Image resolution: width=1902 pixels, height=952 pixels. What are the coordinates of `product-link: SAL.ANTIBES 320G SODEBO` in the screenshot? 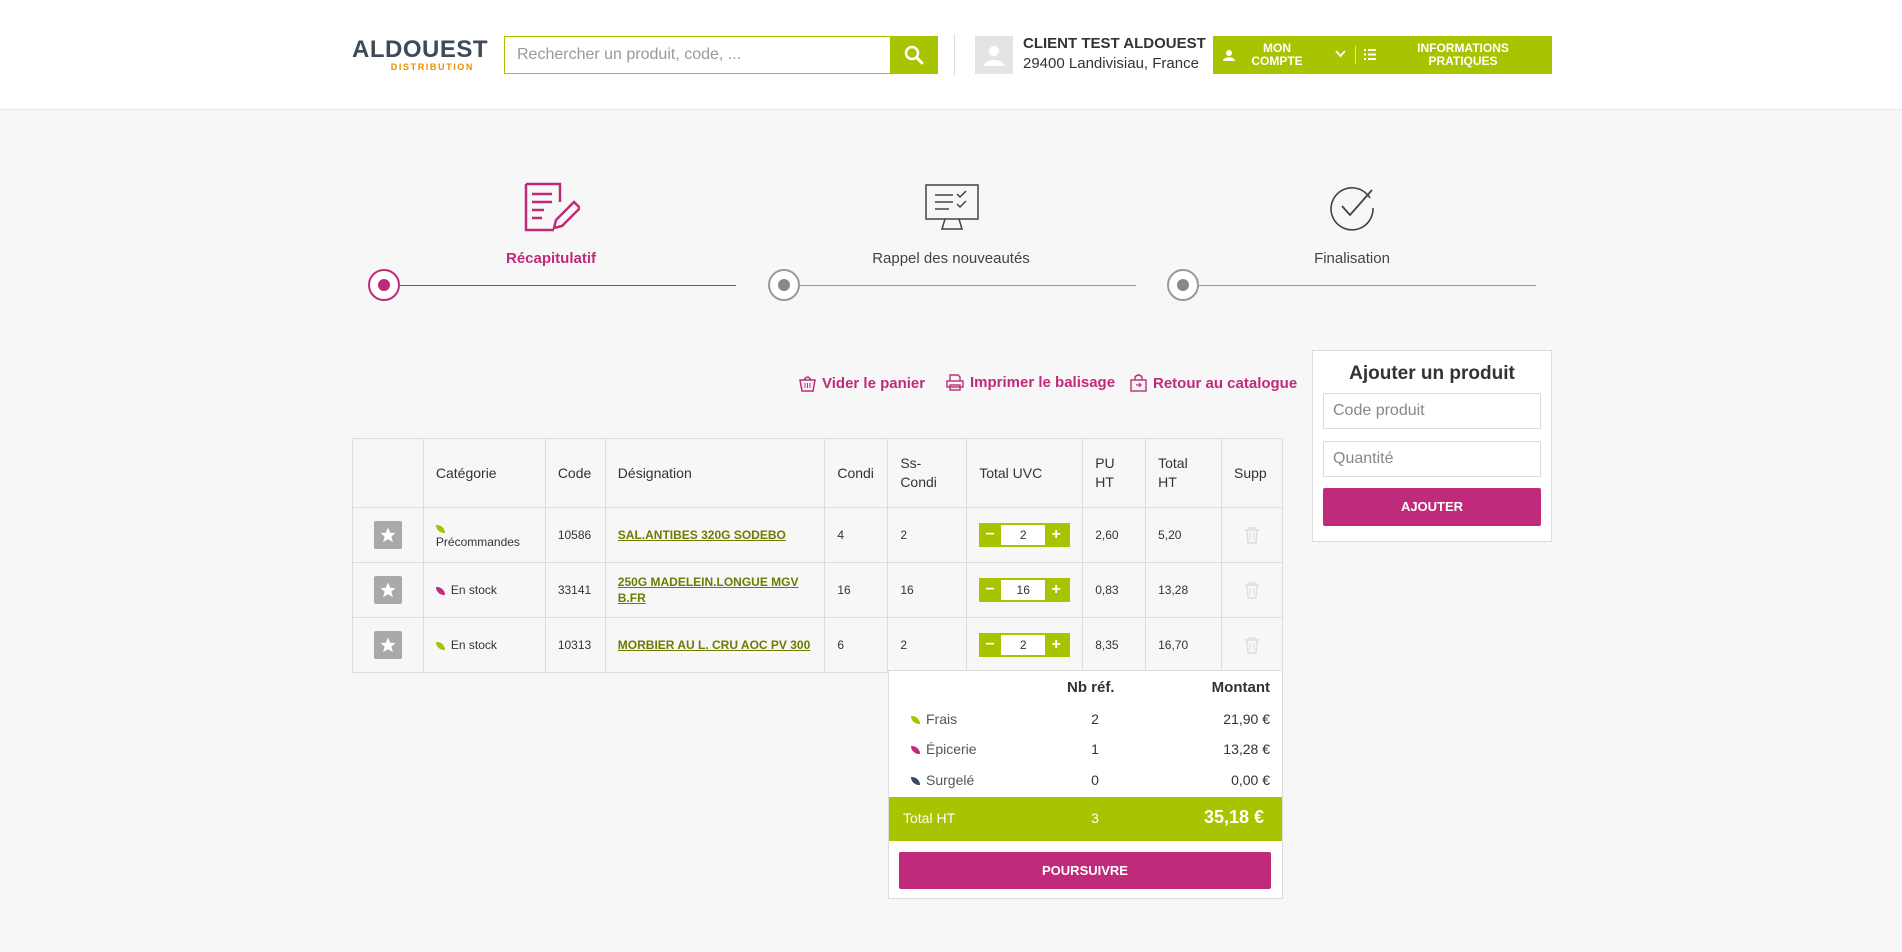 It's located at (702, 535).